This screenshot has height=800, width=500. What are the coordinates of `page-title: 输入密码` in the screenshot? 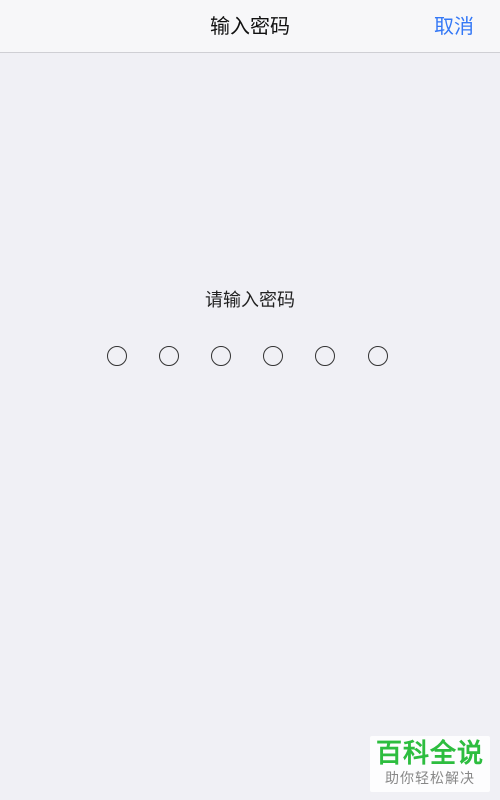 It's located at (250, 26).